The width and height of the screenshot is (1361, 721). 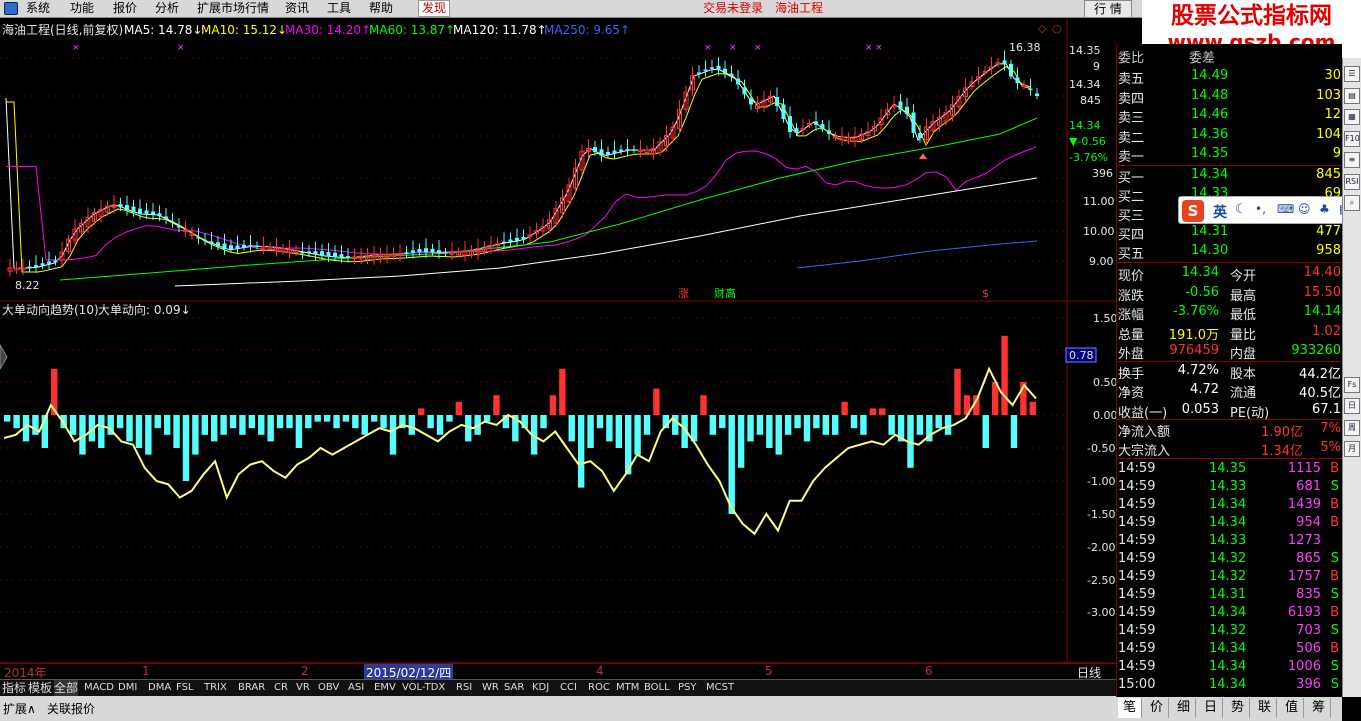 I want to click on menu-function: 功能, so click(x=82, y=8).